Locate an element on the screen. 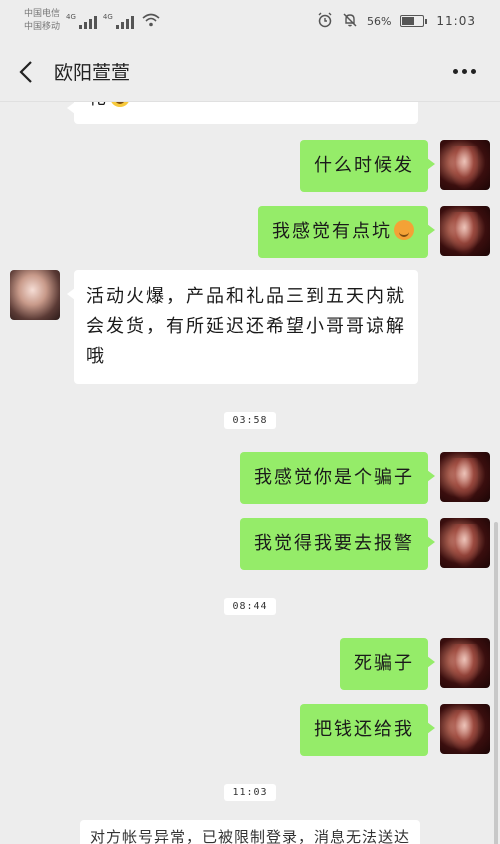 The image size is (500, 844). timestamp: 11:03 is located at coordinates (250, 790).